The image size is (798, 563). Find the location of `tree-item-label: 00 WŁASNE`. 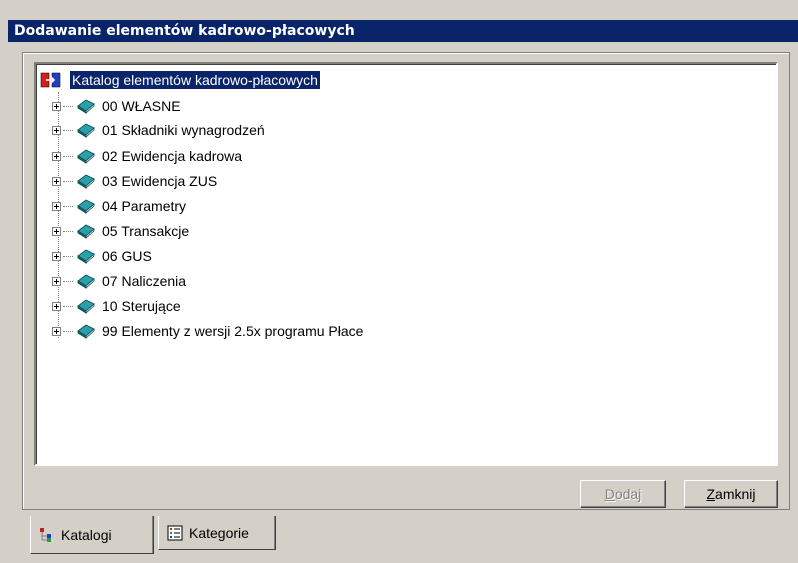

tree-item-label: 00 WŁASNE is located at coordinates (141, 106).